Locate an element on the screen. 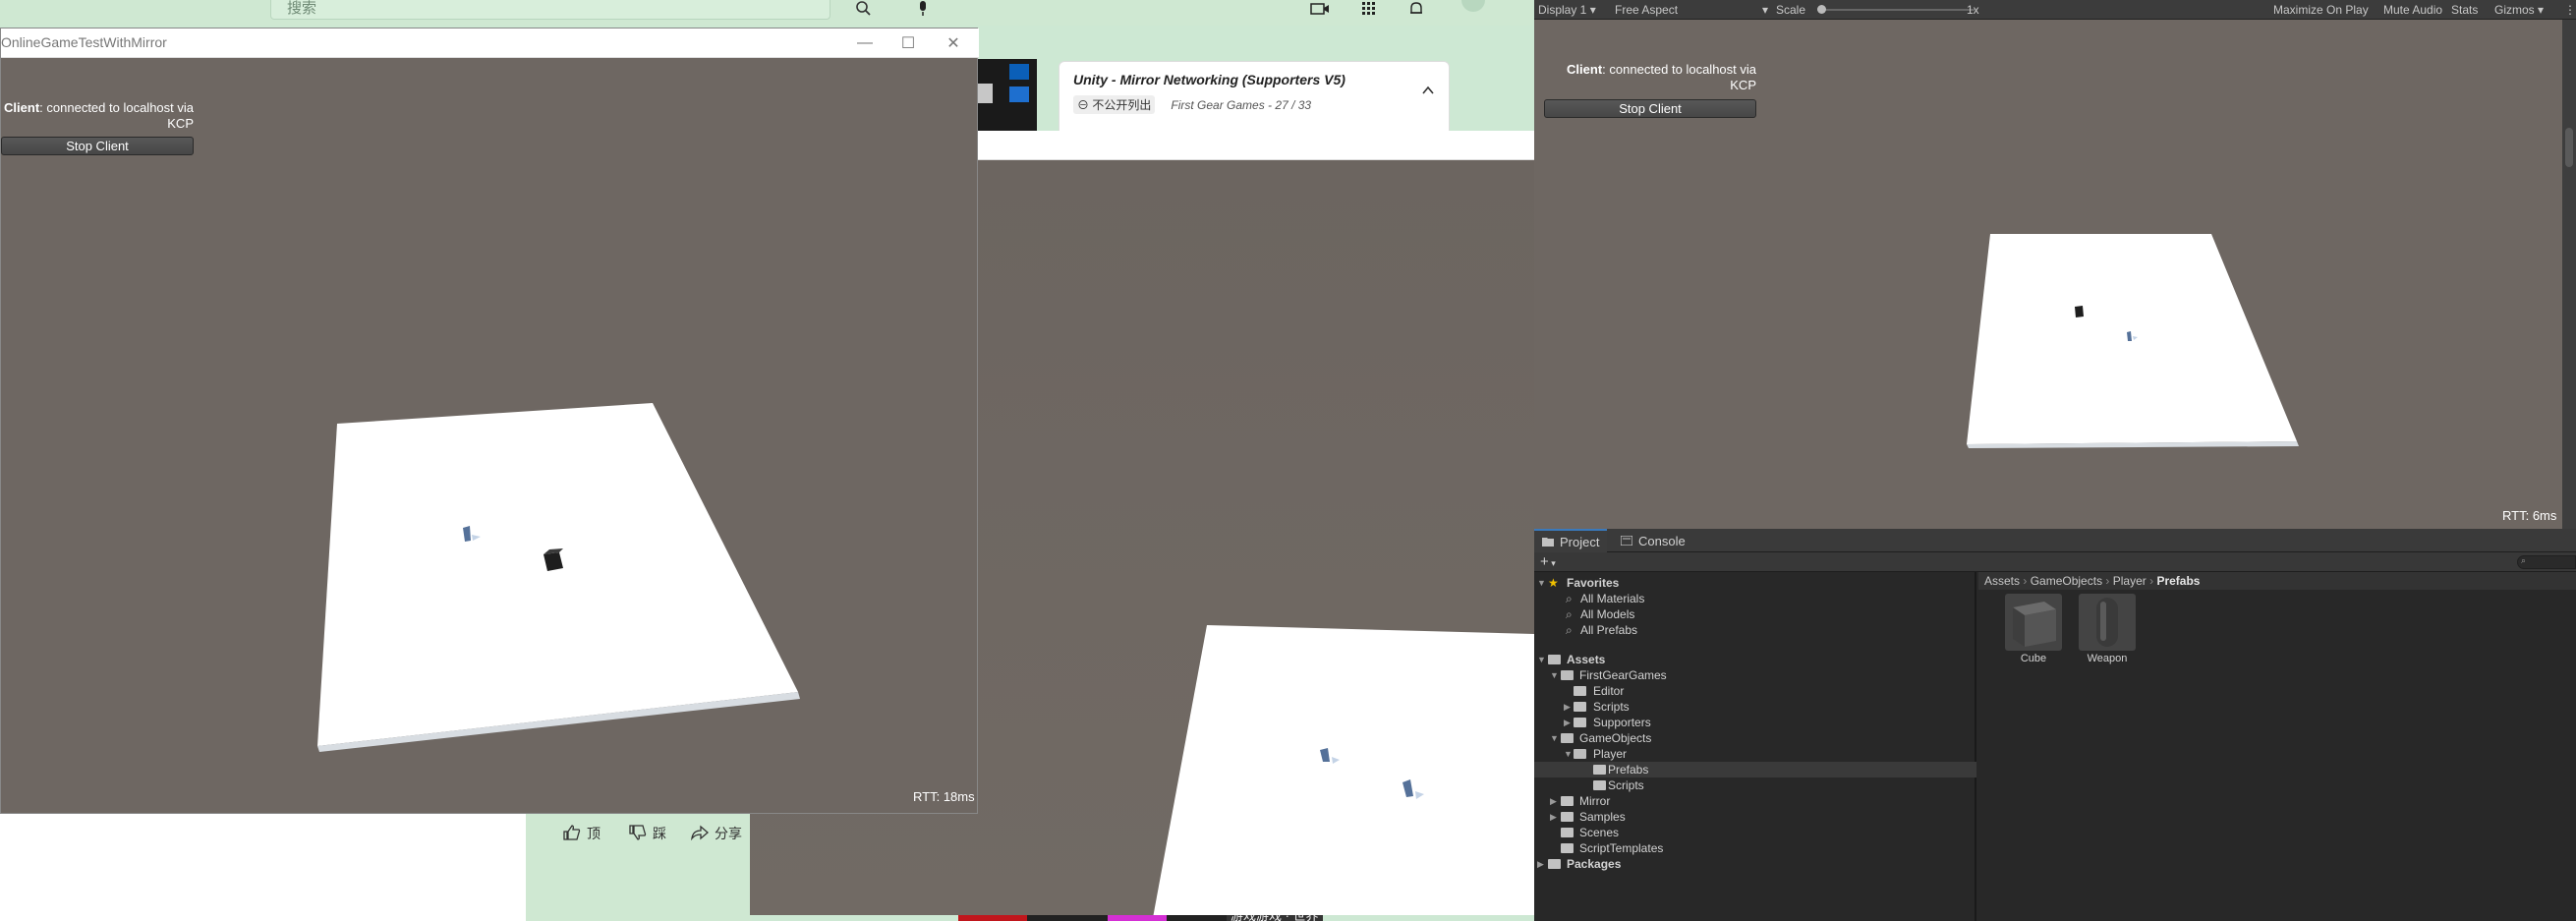 This screenshot has width=2576, height=921. browser-top-bar: 搜索 is located at coordinates (767, 13).